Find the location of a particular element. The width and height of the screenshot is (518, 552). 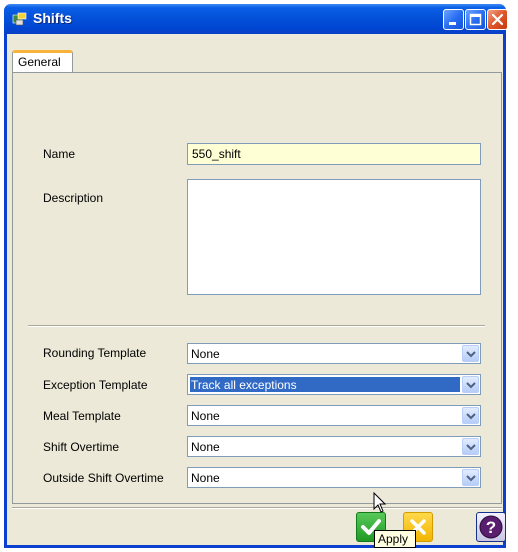

minimize-button is located at coordinates (453, 19).